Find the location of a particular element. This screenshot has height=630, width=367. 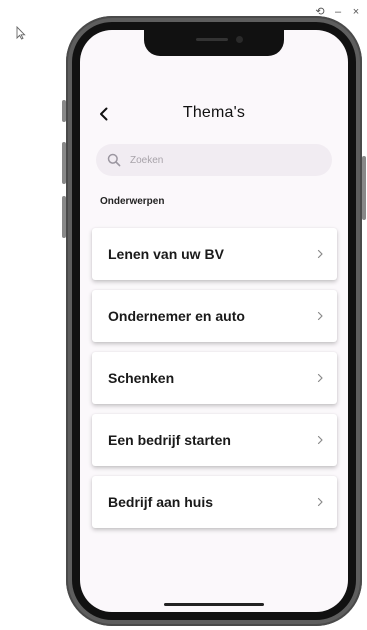

topic-label: Lenen van uw BV is located at coordinates (166, 254).